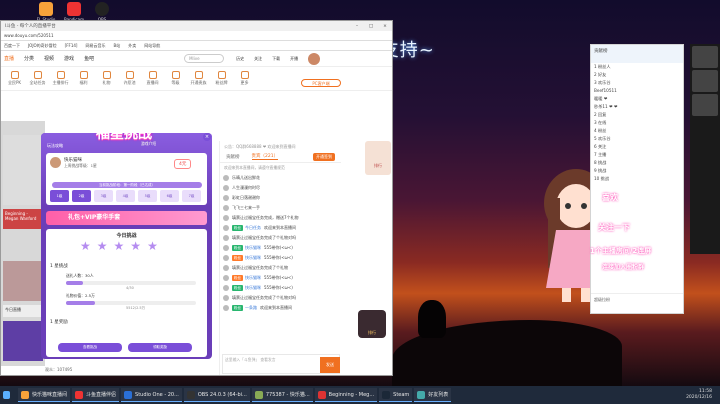 This screenshot has width=720, height=404. Describe the element at coordinates (196, 36) in the screenshot. I see `address-bar: www.douyu.com/520511` at that location.